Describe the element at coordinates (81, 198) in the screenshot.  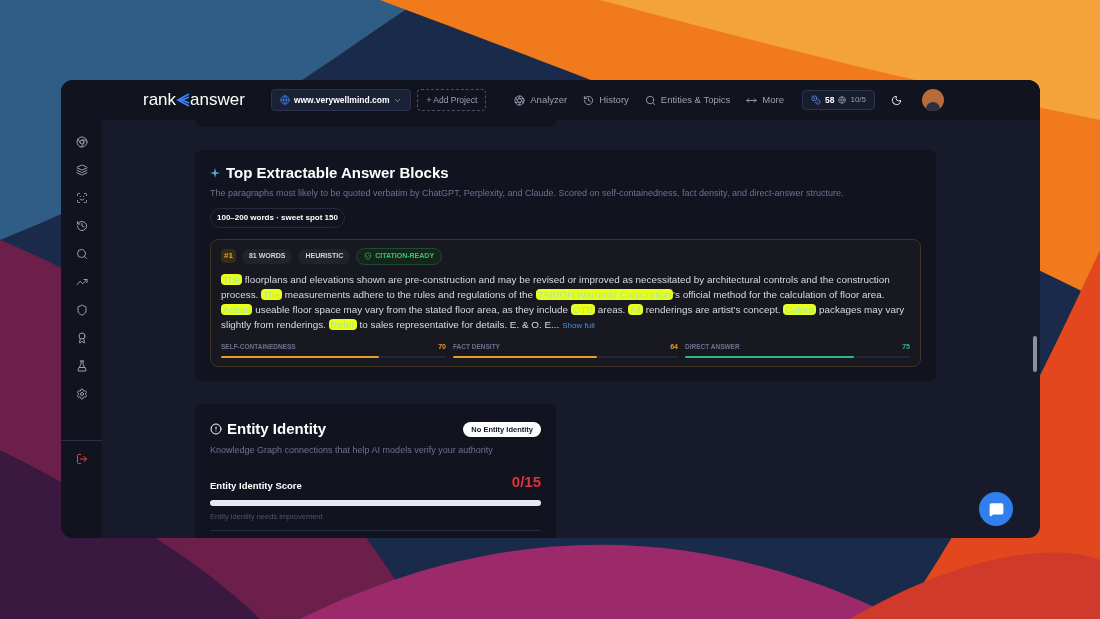
I see `scan-icon` at that location.